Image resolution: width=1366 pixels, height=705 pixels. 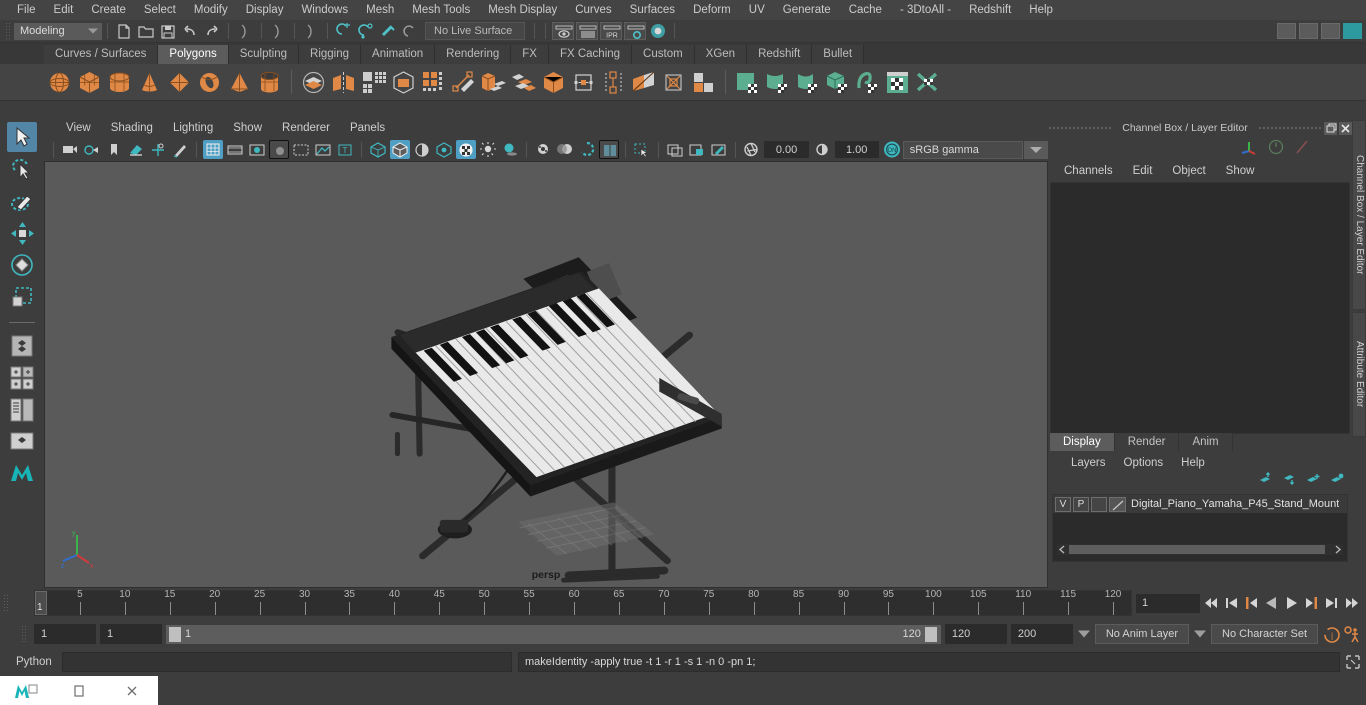 What do you see at coordinates (1265, 479) in the screenshot?
I see `move-layer-up-icon` at bounding box center [1265, 479].